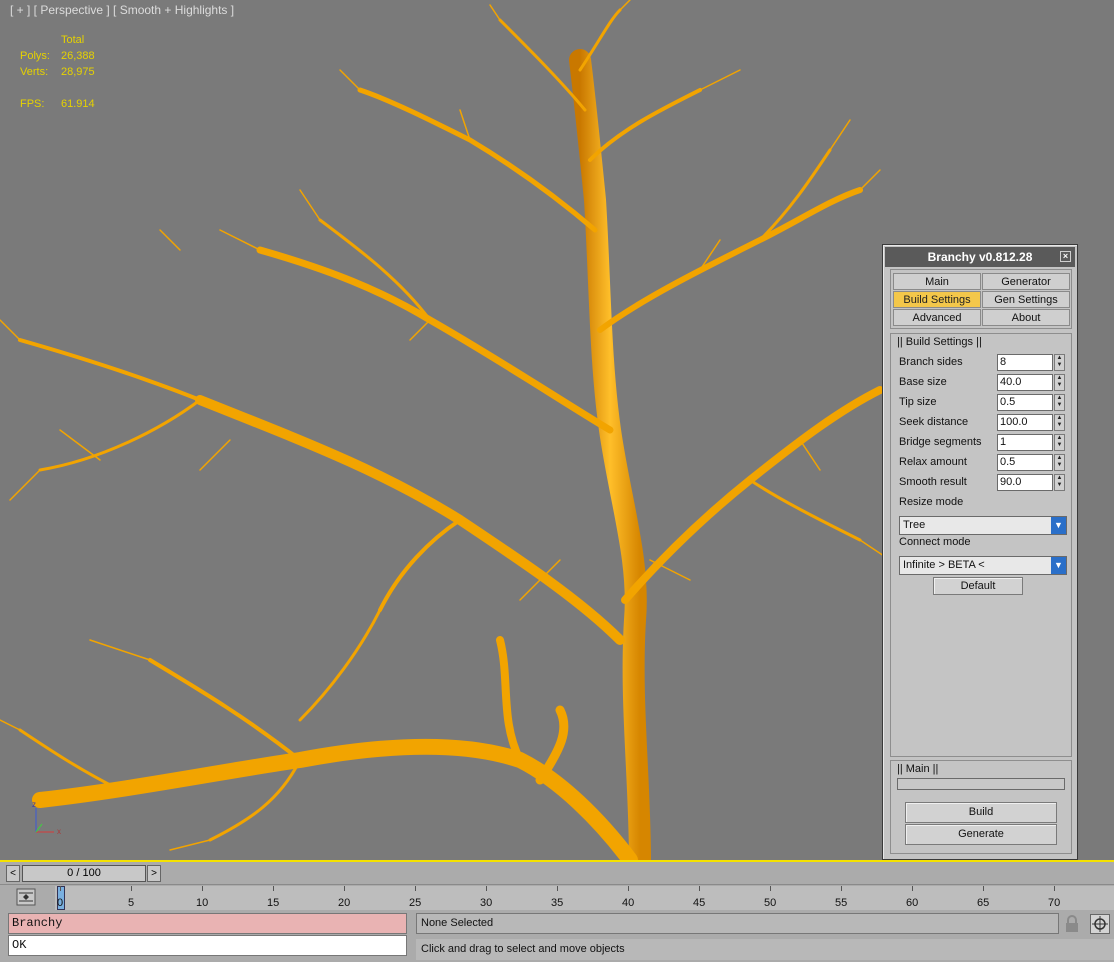 Image resolution: width=1114 pixels, height=962 pixels. Describe the element at coordinates (937, 281) in the screenshot. I see `tab-main: Main` at that location.